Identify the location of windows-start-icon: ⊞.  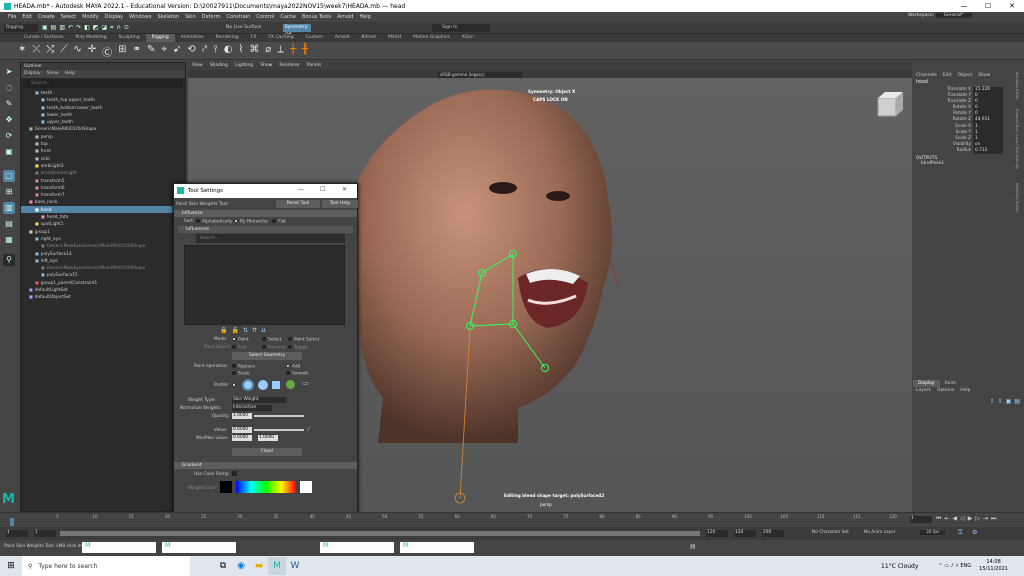
(11, 566).